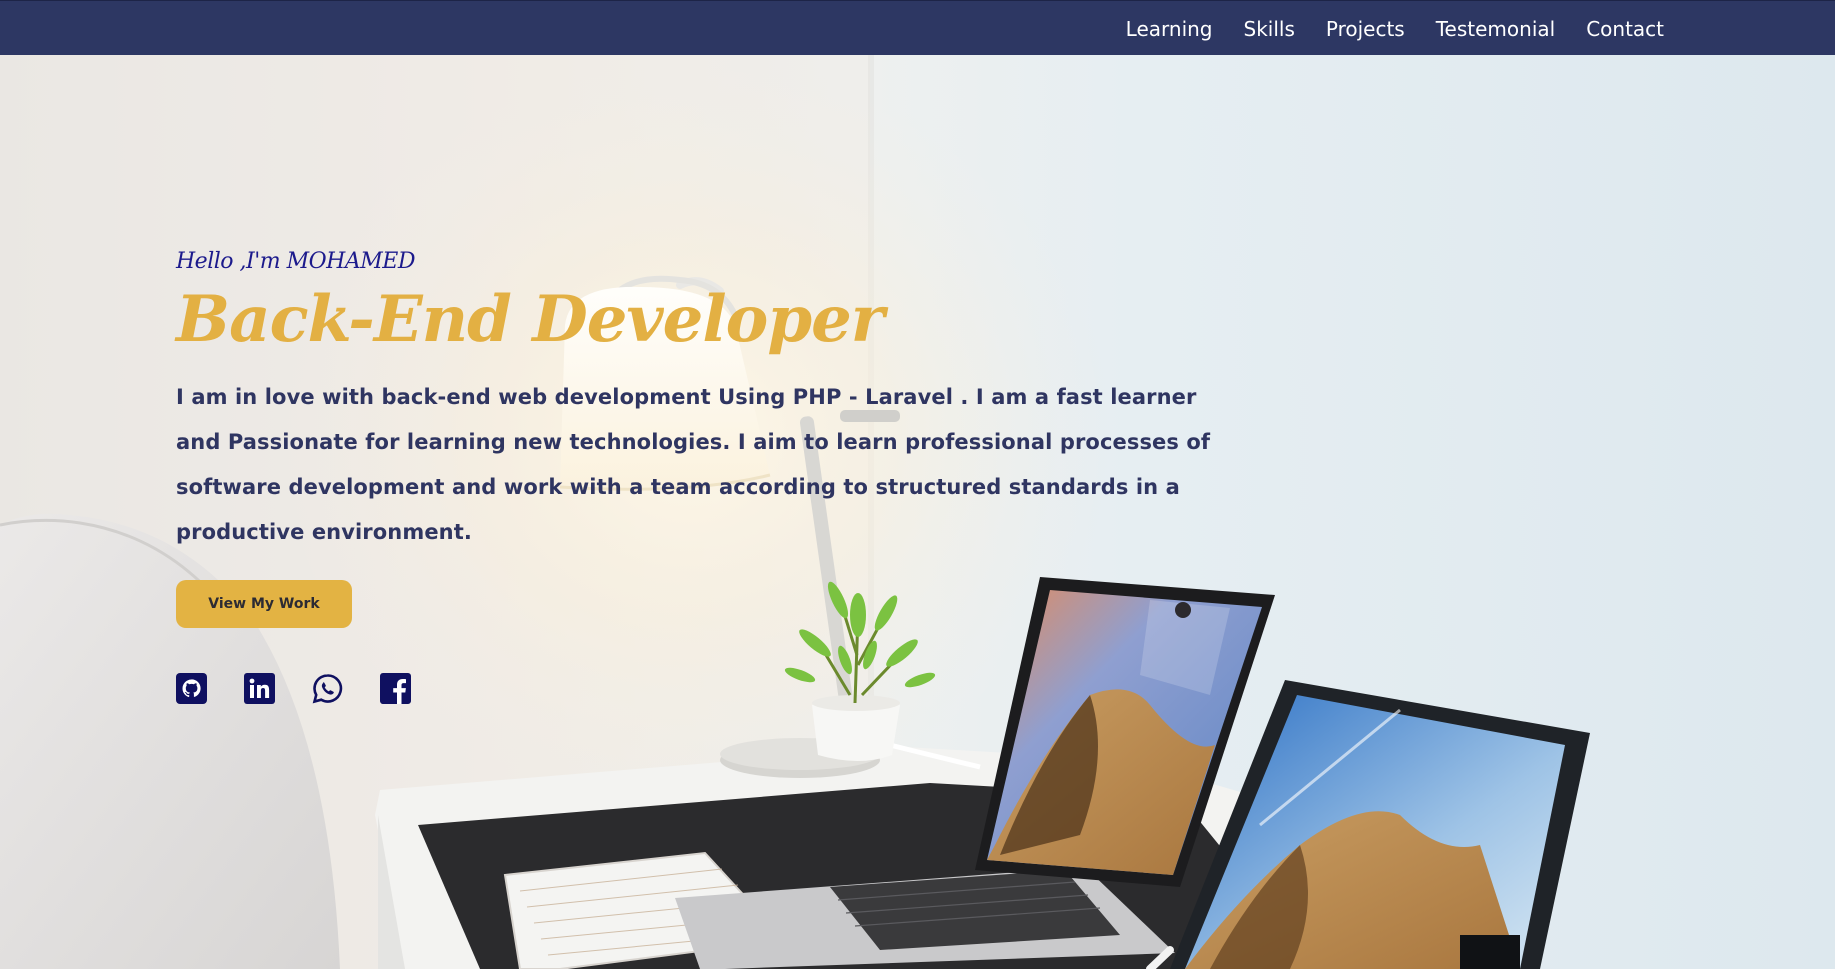  Describe the element at coordinates (1495, 29) in the screenshot. I see `nav-link-testemonial: Testemonial` at that location.